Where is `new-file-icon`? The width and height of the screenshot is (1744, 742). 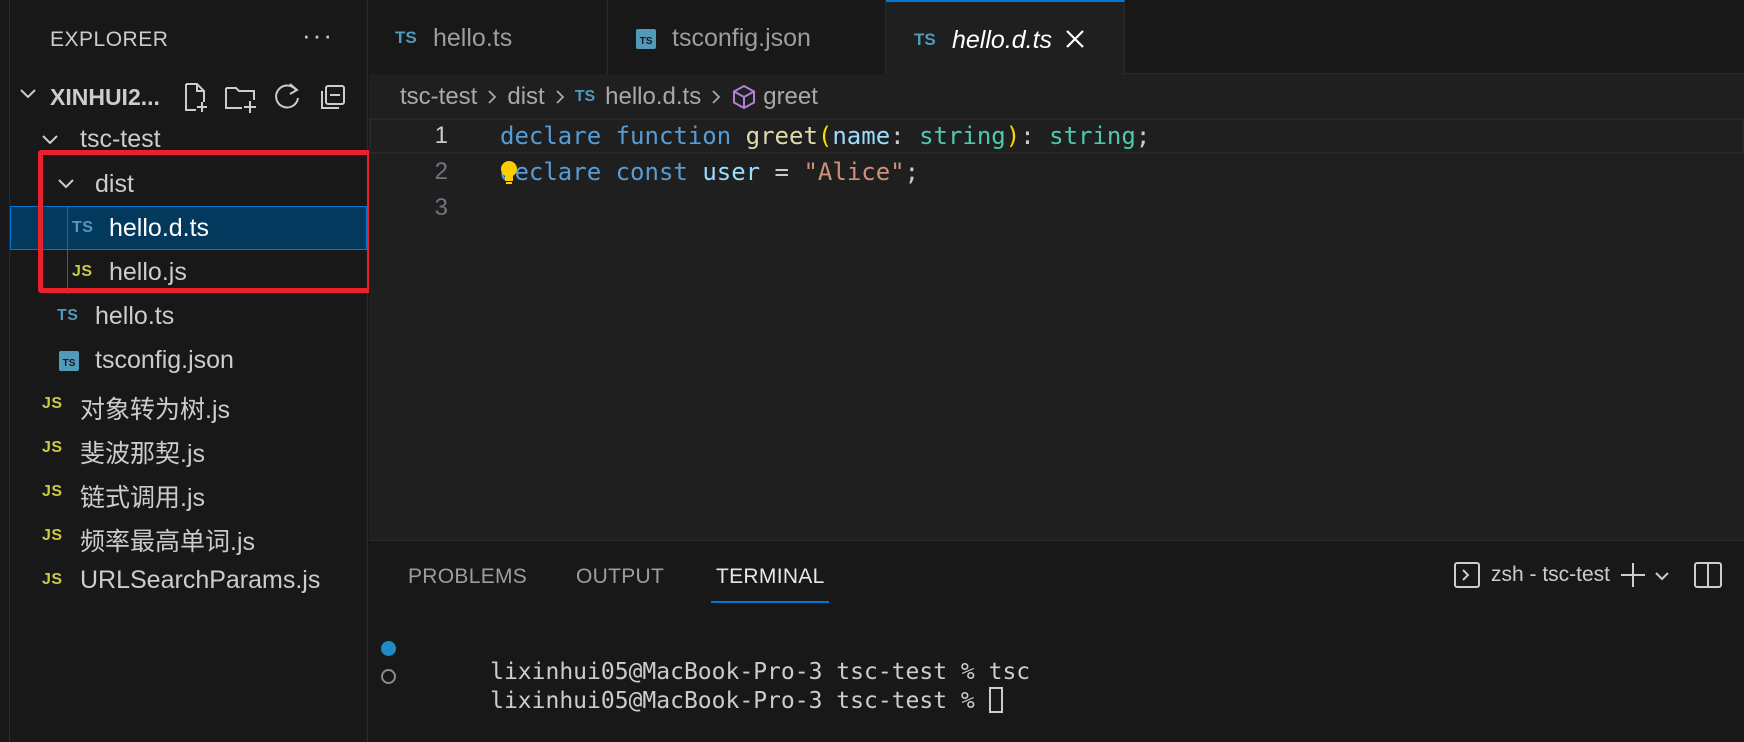
new-file-icon is located at coordinates (195, 97).